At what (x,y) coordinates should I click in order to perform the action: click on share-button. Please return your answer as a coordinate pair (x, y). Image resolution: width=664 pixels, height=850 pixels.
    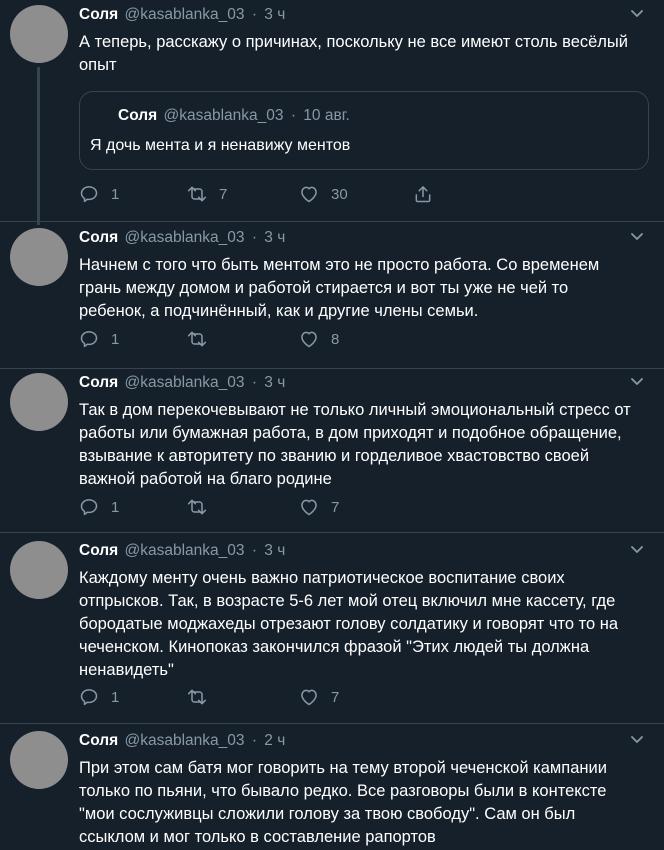
    Looking at the image, I should click on (423, 194).